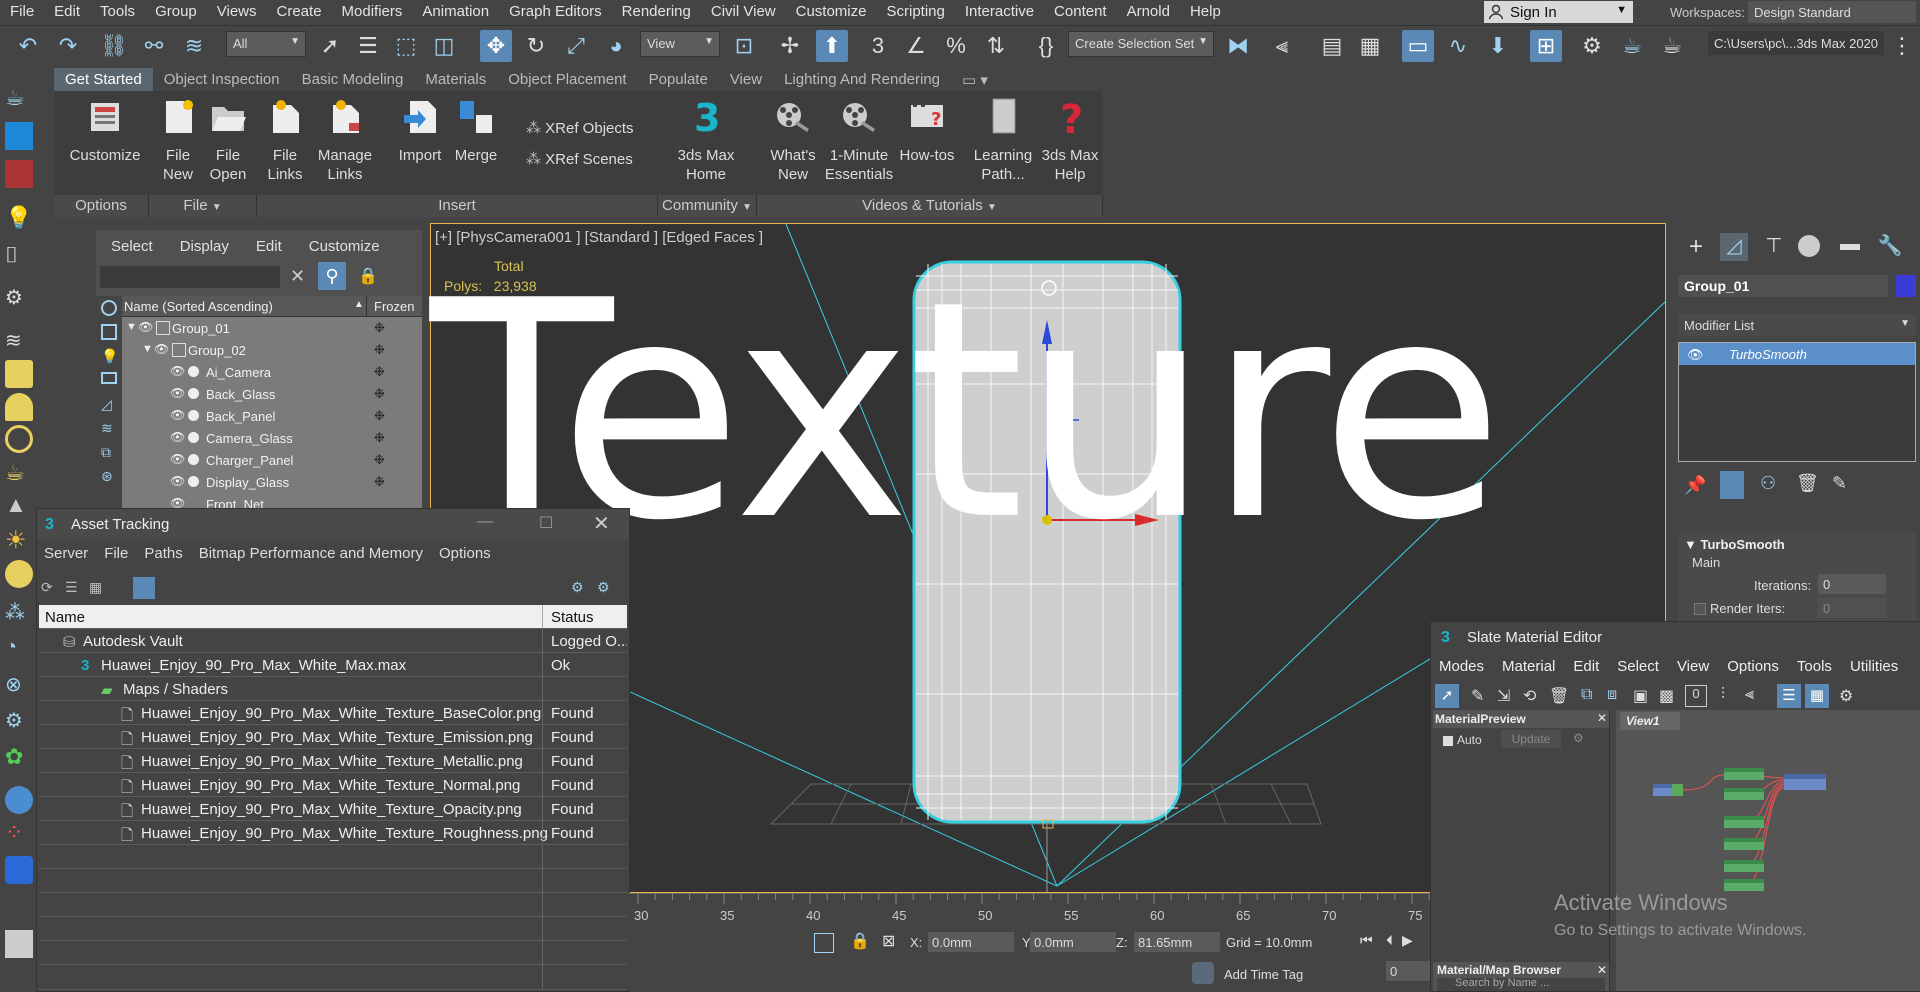 This screenshot has height=992, width=1920. What do you see at coordinates (546, 523) in the screenshot?
I see `maximize-icon: ☐` at bounding box center [546, 523].